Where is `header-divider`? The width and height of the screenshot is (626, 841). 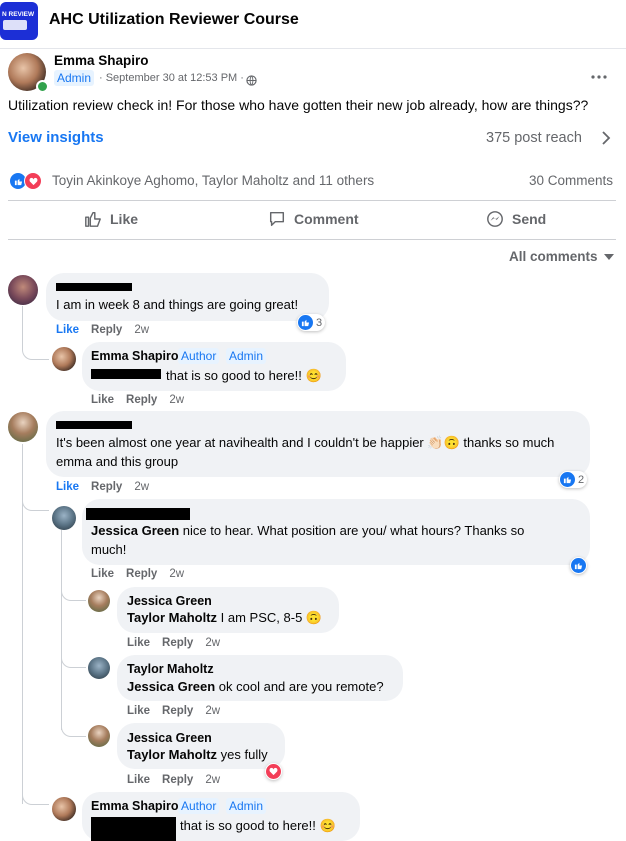 header-divider is located at coordinates (313, 48).